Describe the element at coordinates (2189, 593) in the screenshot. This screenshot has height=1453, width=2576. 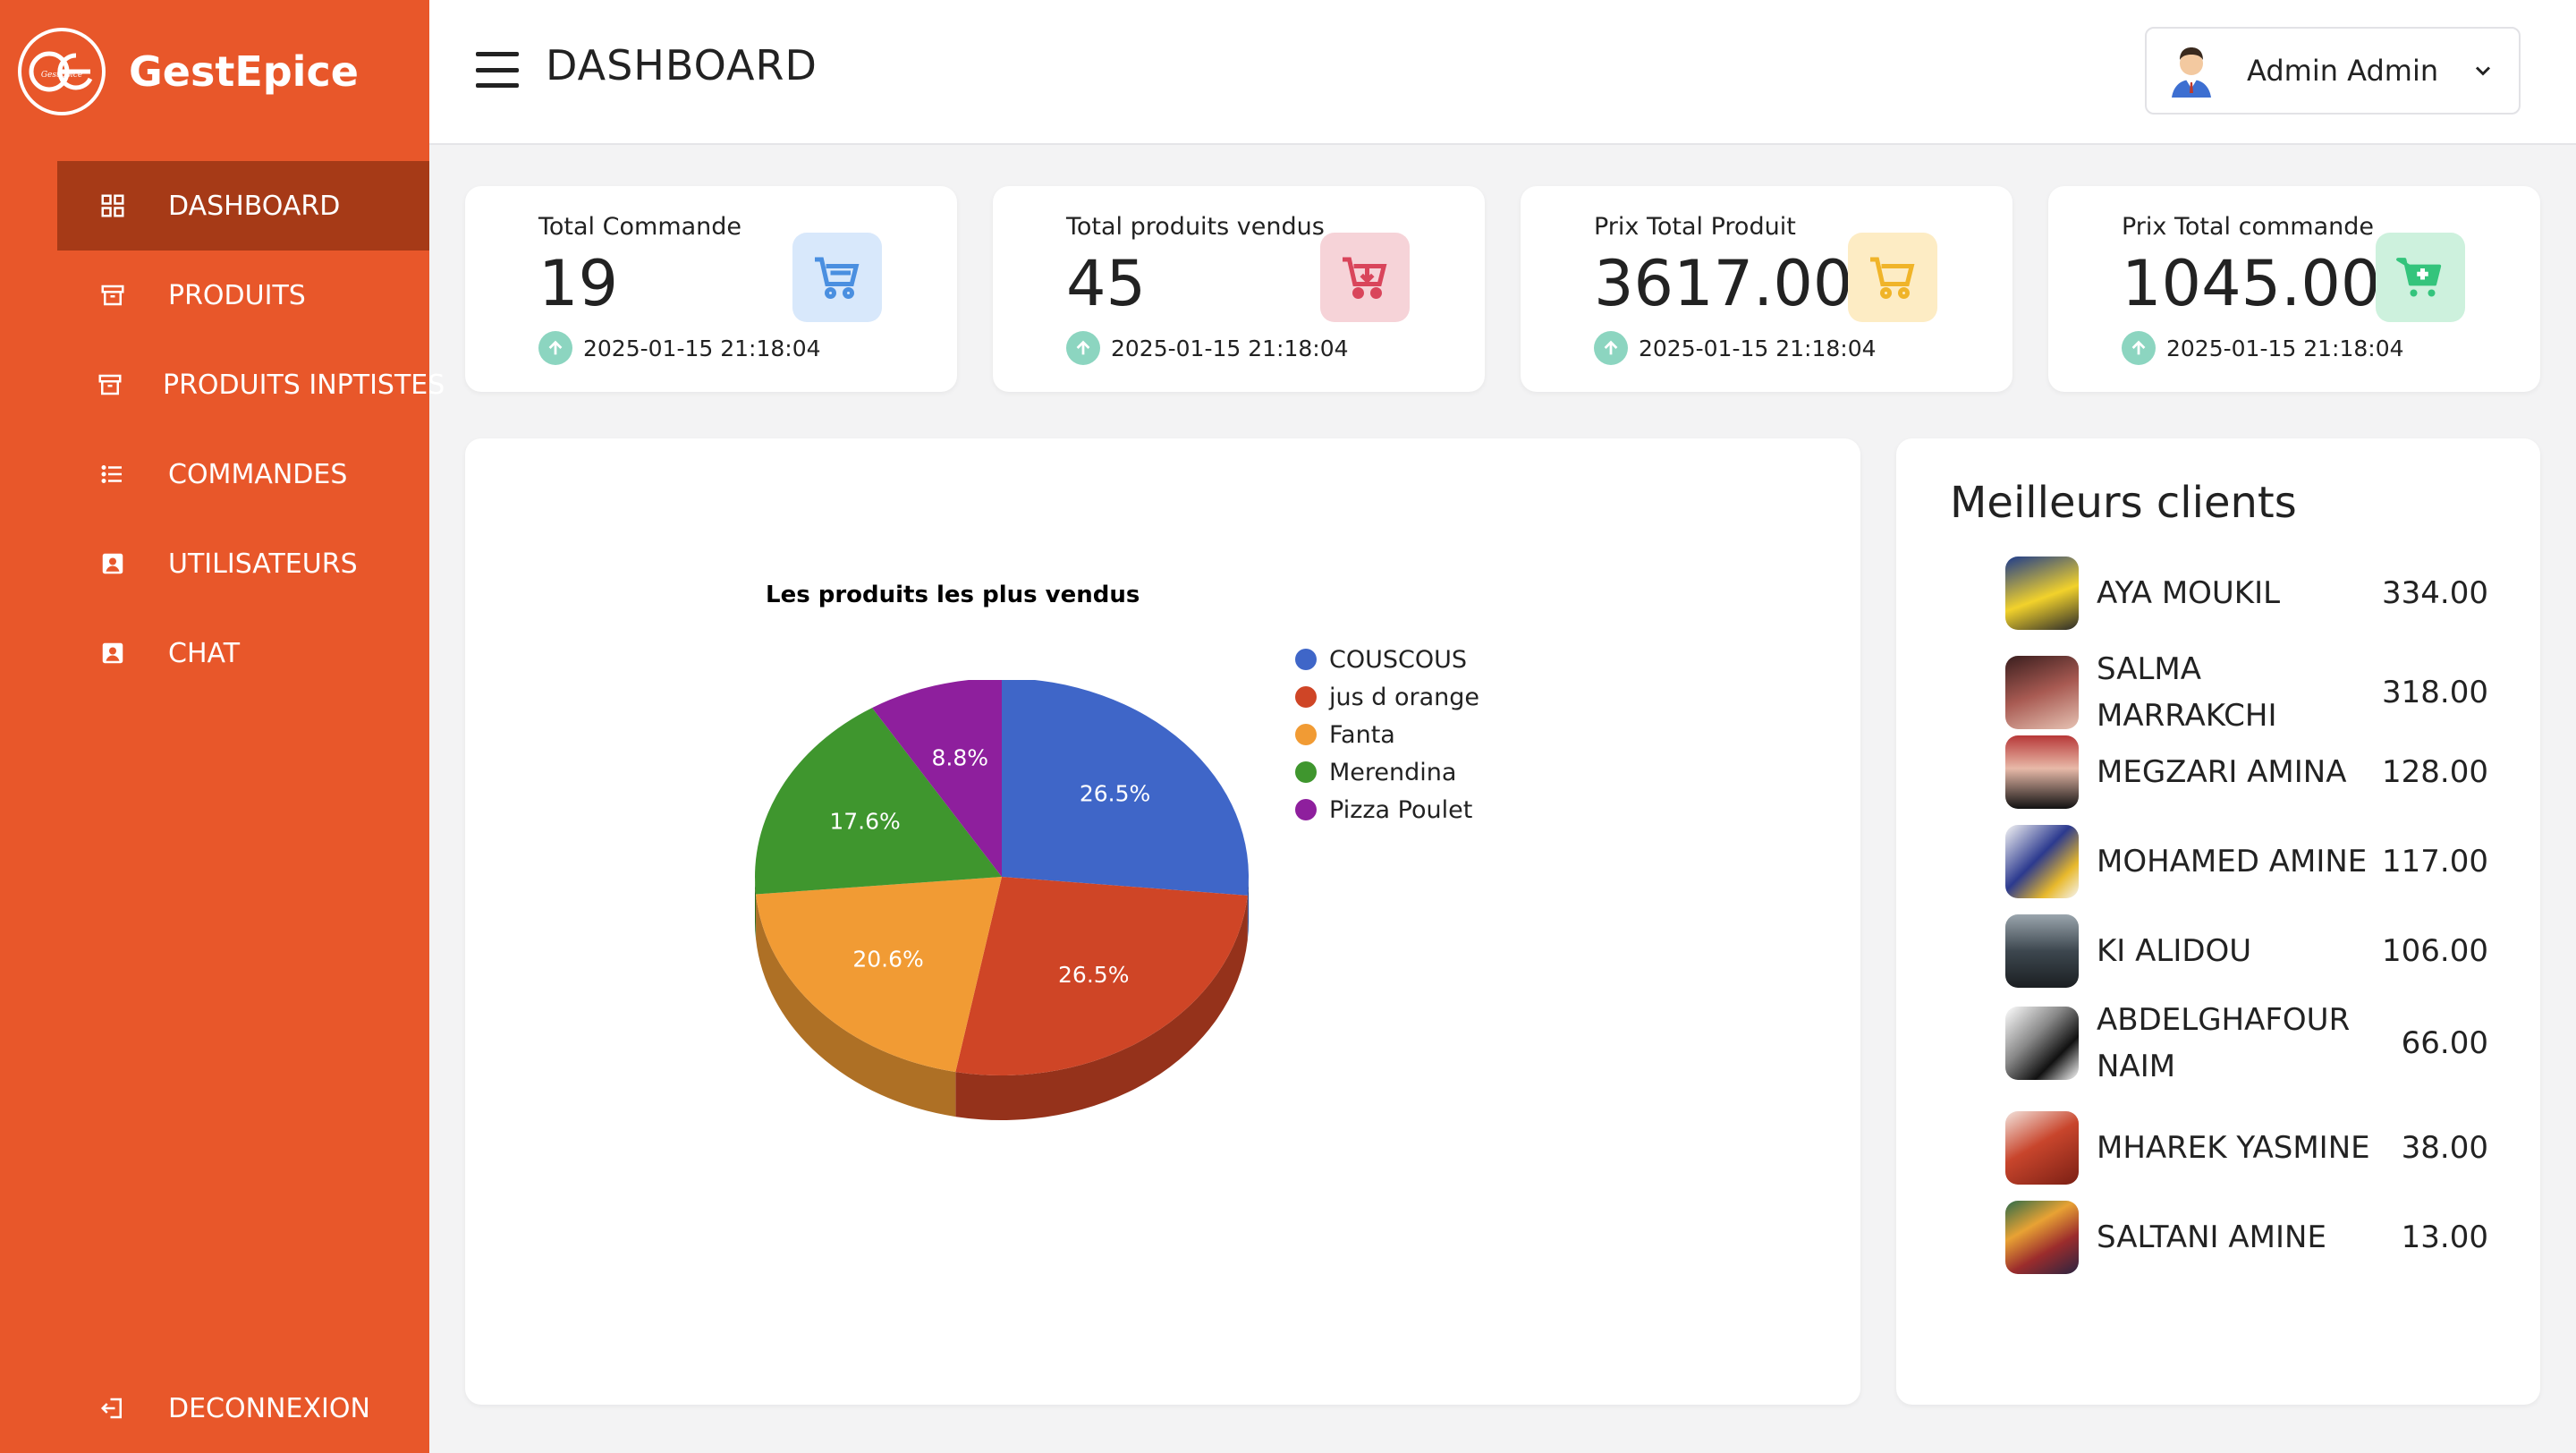
I see `client-name: AYA MOUKIL` at that location.